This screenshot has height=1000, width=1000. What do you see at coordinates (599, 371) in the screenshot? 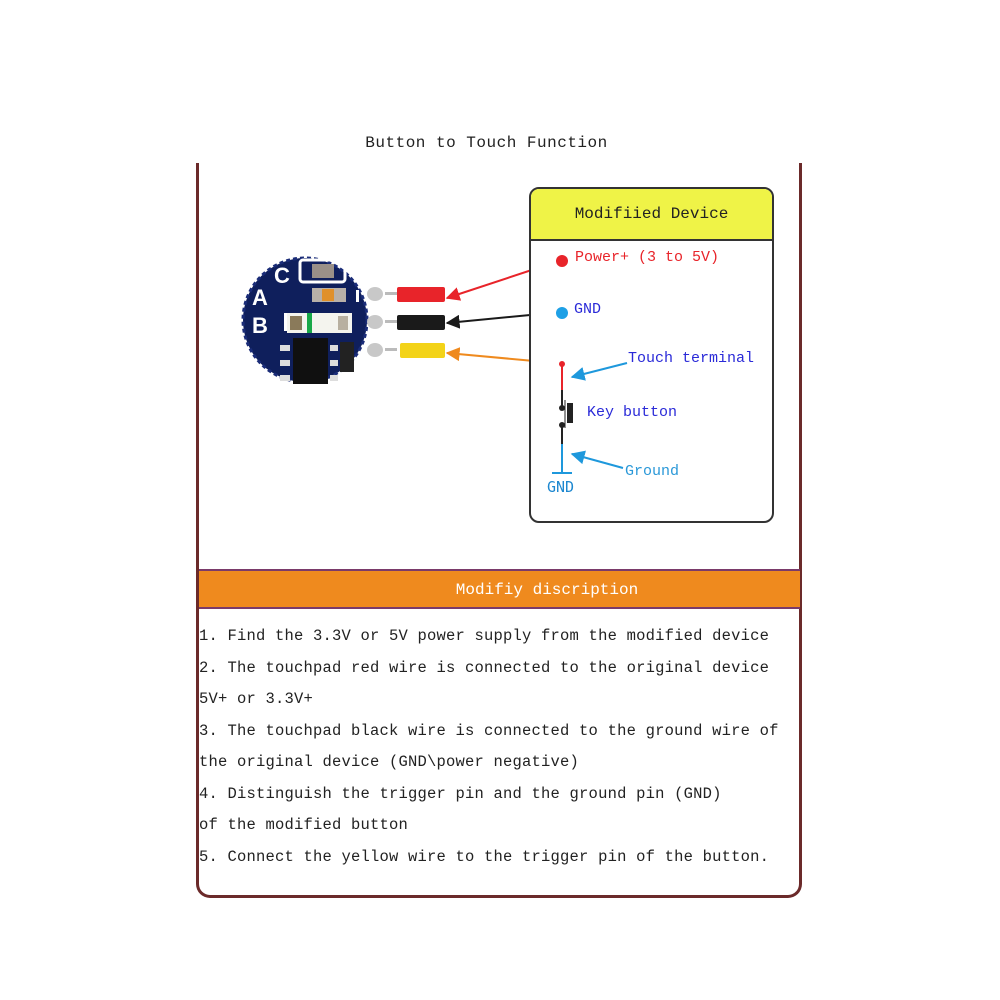
I see `touch-pointer-arrow` at bounding box center [599, 371].